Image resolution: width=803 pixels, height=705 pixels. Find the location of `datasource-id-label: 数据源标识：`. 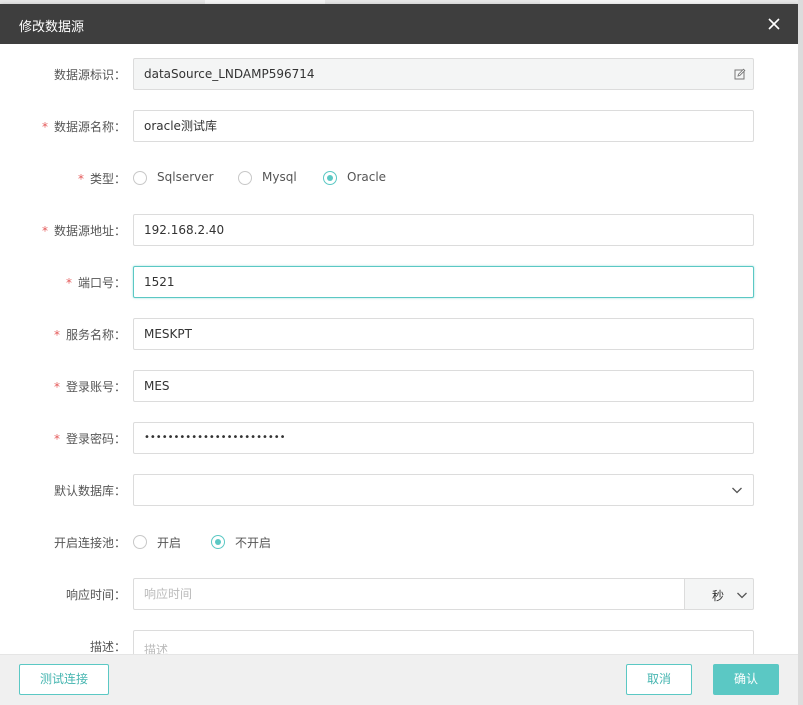

datasource-id-label: 数据源标识： is located at coordinates (89, 75).